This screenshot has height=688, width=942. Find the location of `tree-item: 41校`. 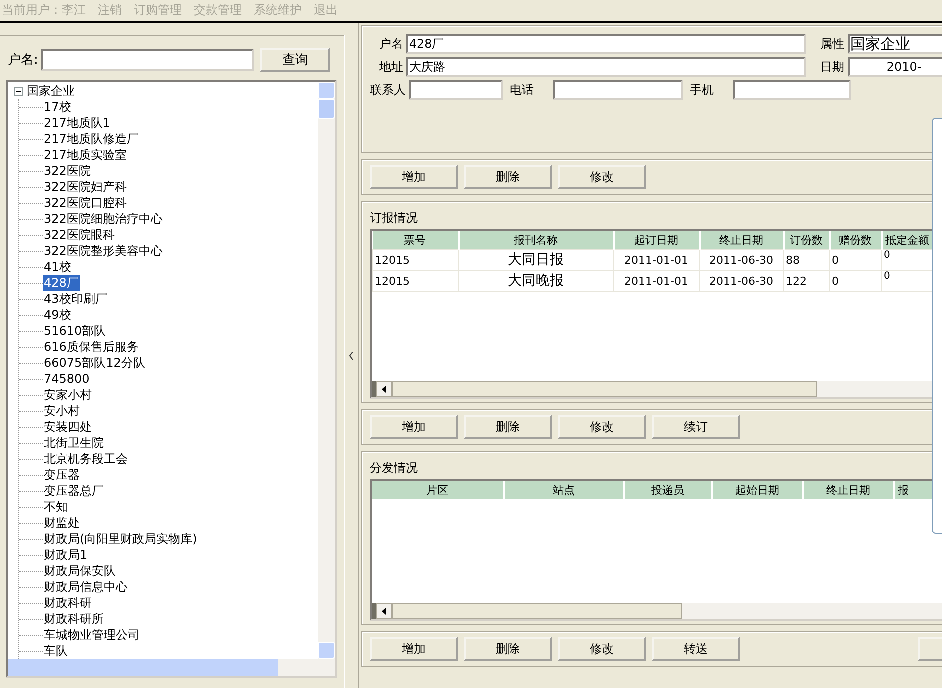

tree-item: 41校 is located at coordinates (57, 267).